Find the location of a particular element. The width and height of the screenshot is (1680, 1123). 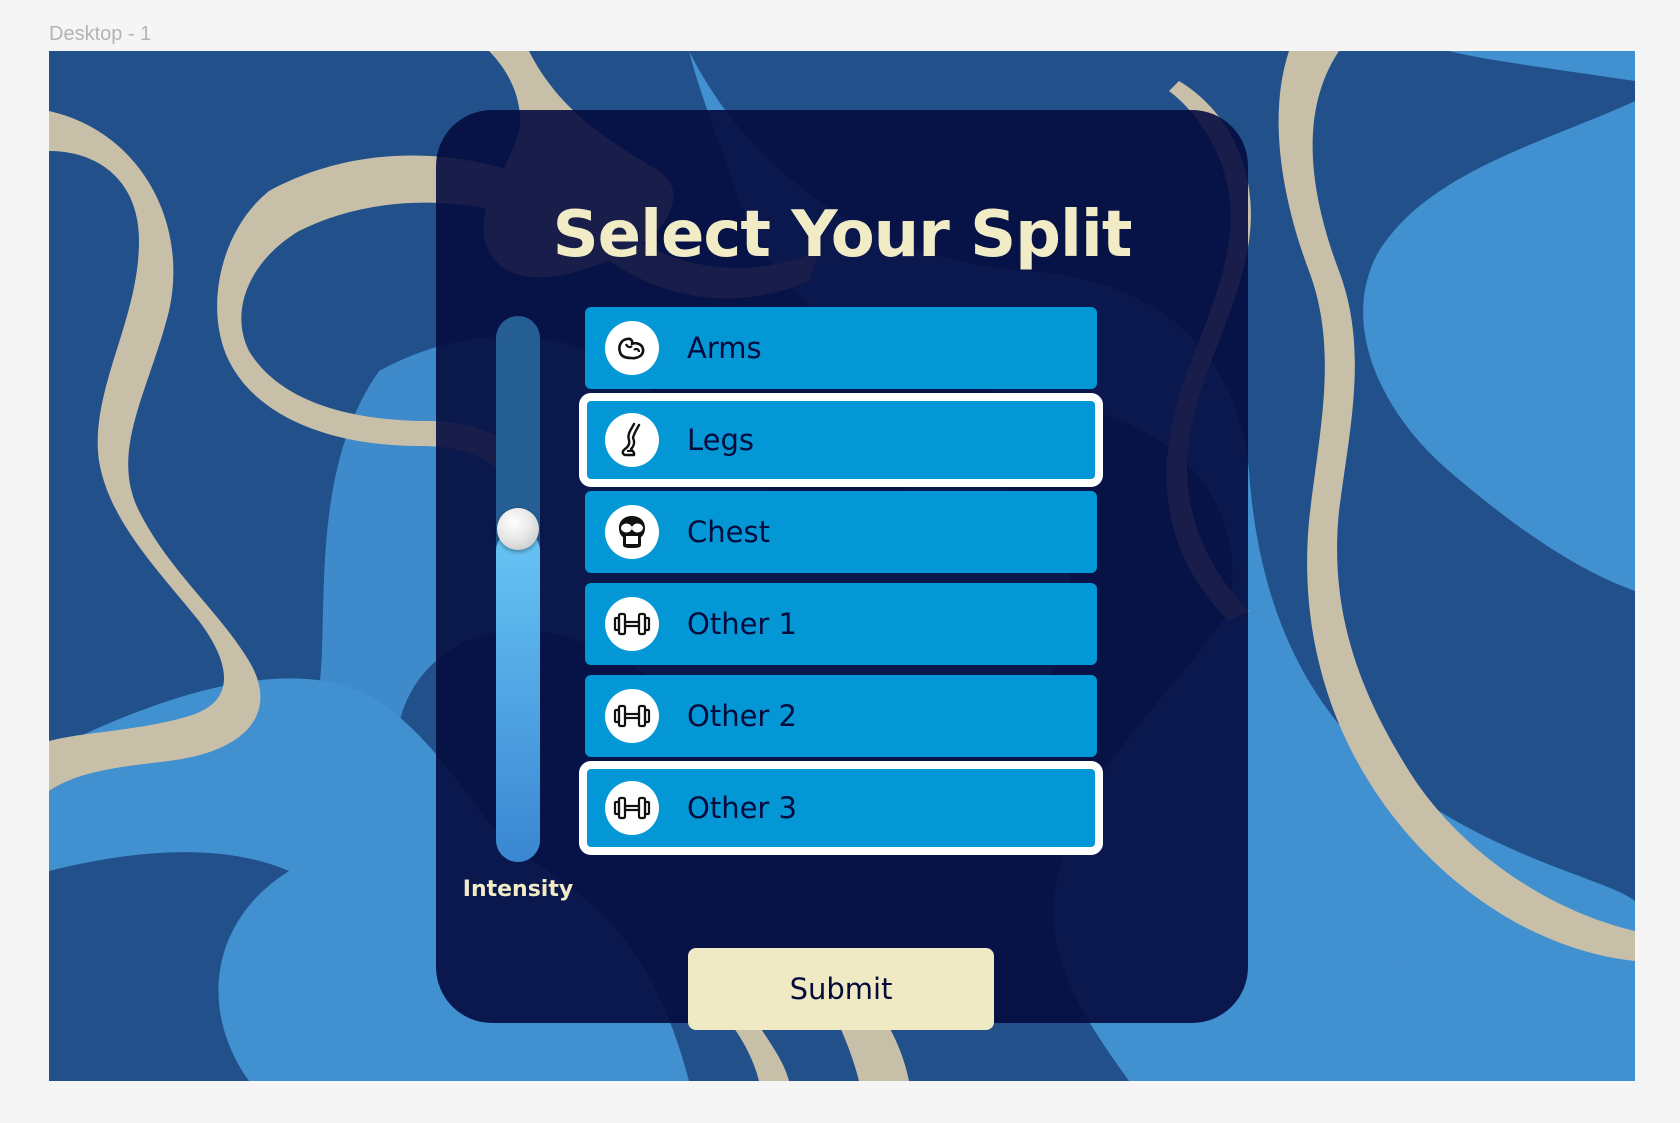

option-arms: Arms is located at coordinates (841, 348).